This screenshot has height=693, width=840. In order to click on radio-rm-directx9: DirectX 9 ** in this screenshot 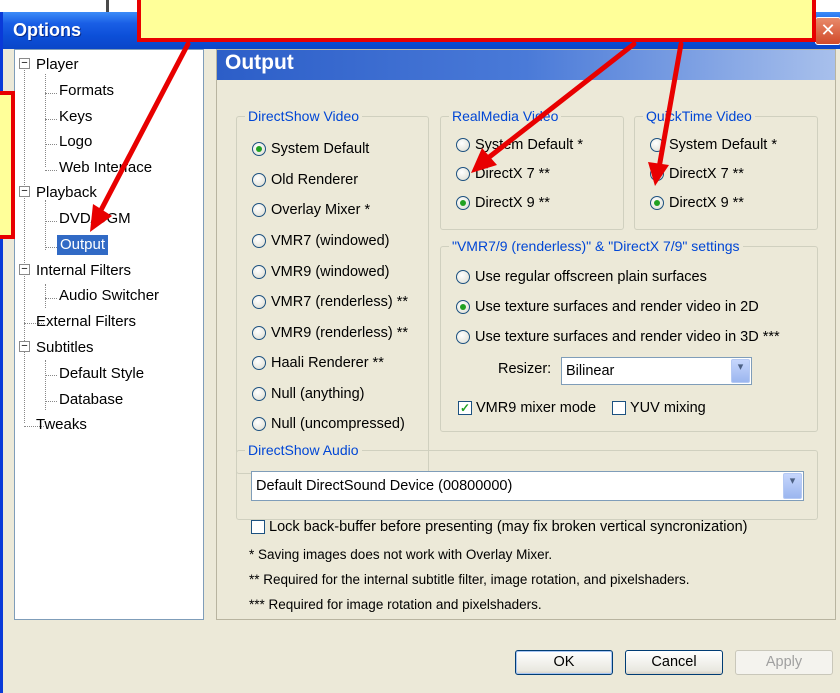, I will do `click(503, 203)`.